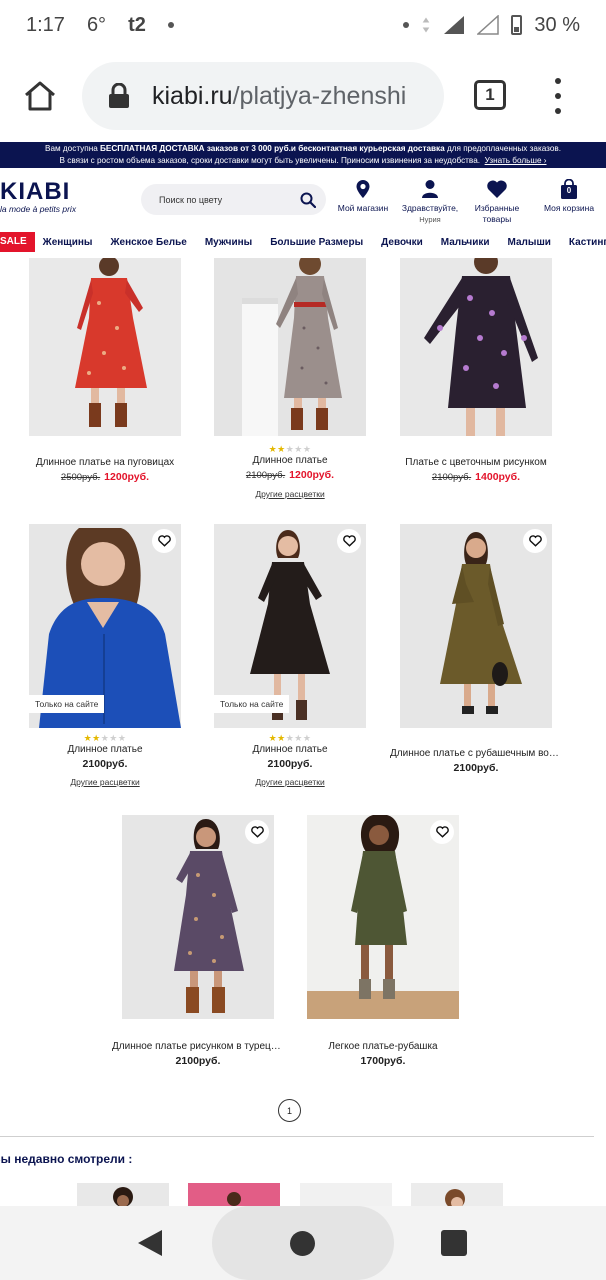 This screenshot has height=1280, width=606. Describe the element at coordinates (476, 463) in the screenshot. I see `product-name: Платье с цветочным рисунком` at that location.